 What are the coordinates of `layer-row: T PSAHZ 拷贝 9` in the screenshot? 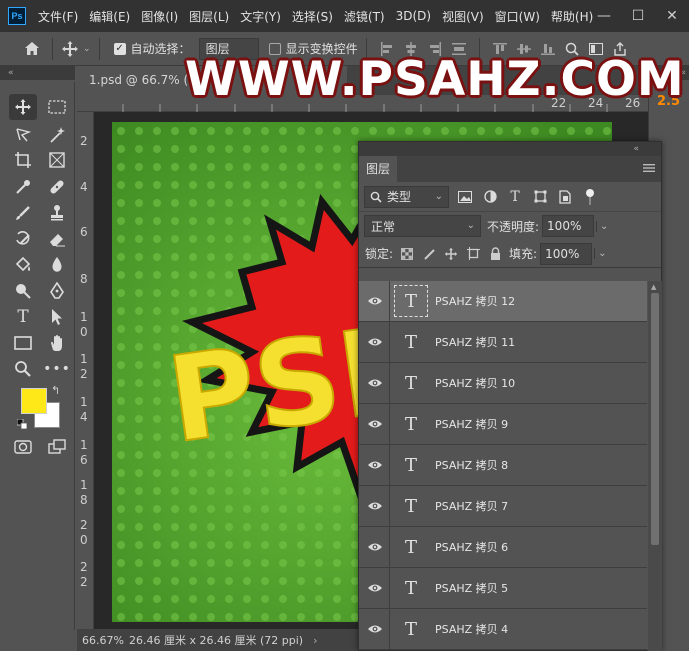 It's located at (503, 424).